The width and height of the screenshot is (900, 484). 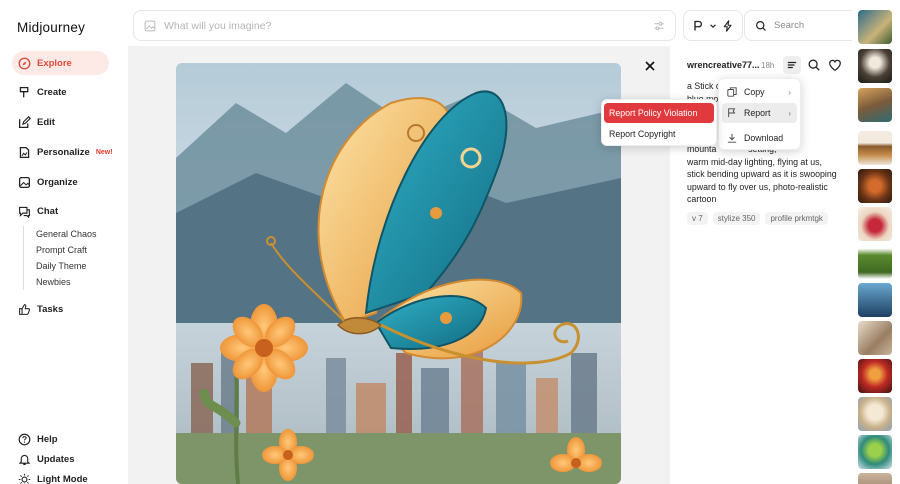 What do you see at coordinates (51, 27) in the screenshot?
I see `app-logo: Midjourney` at bounding box center [51, 27].